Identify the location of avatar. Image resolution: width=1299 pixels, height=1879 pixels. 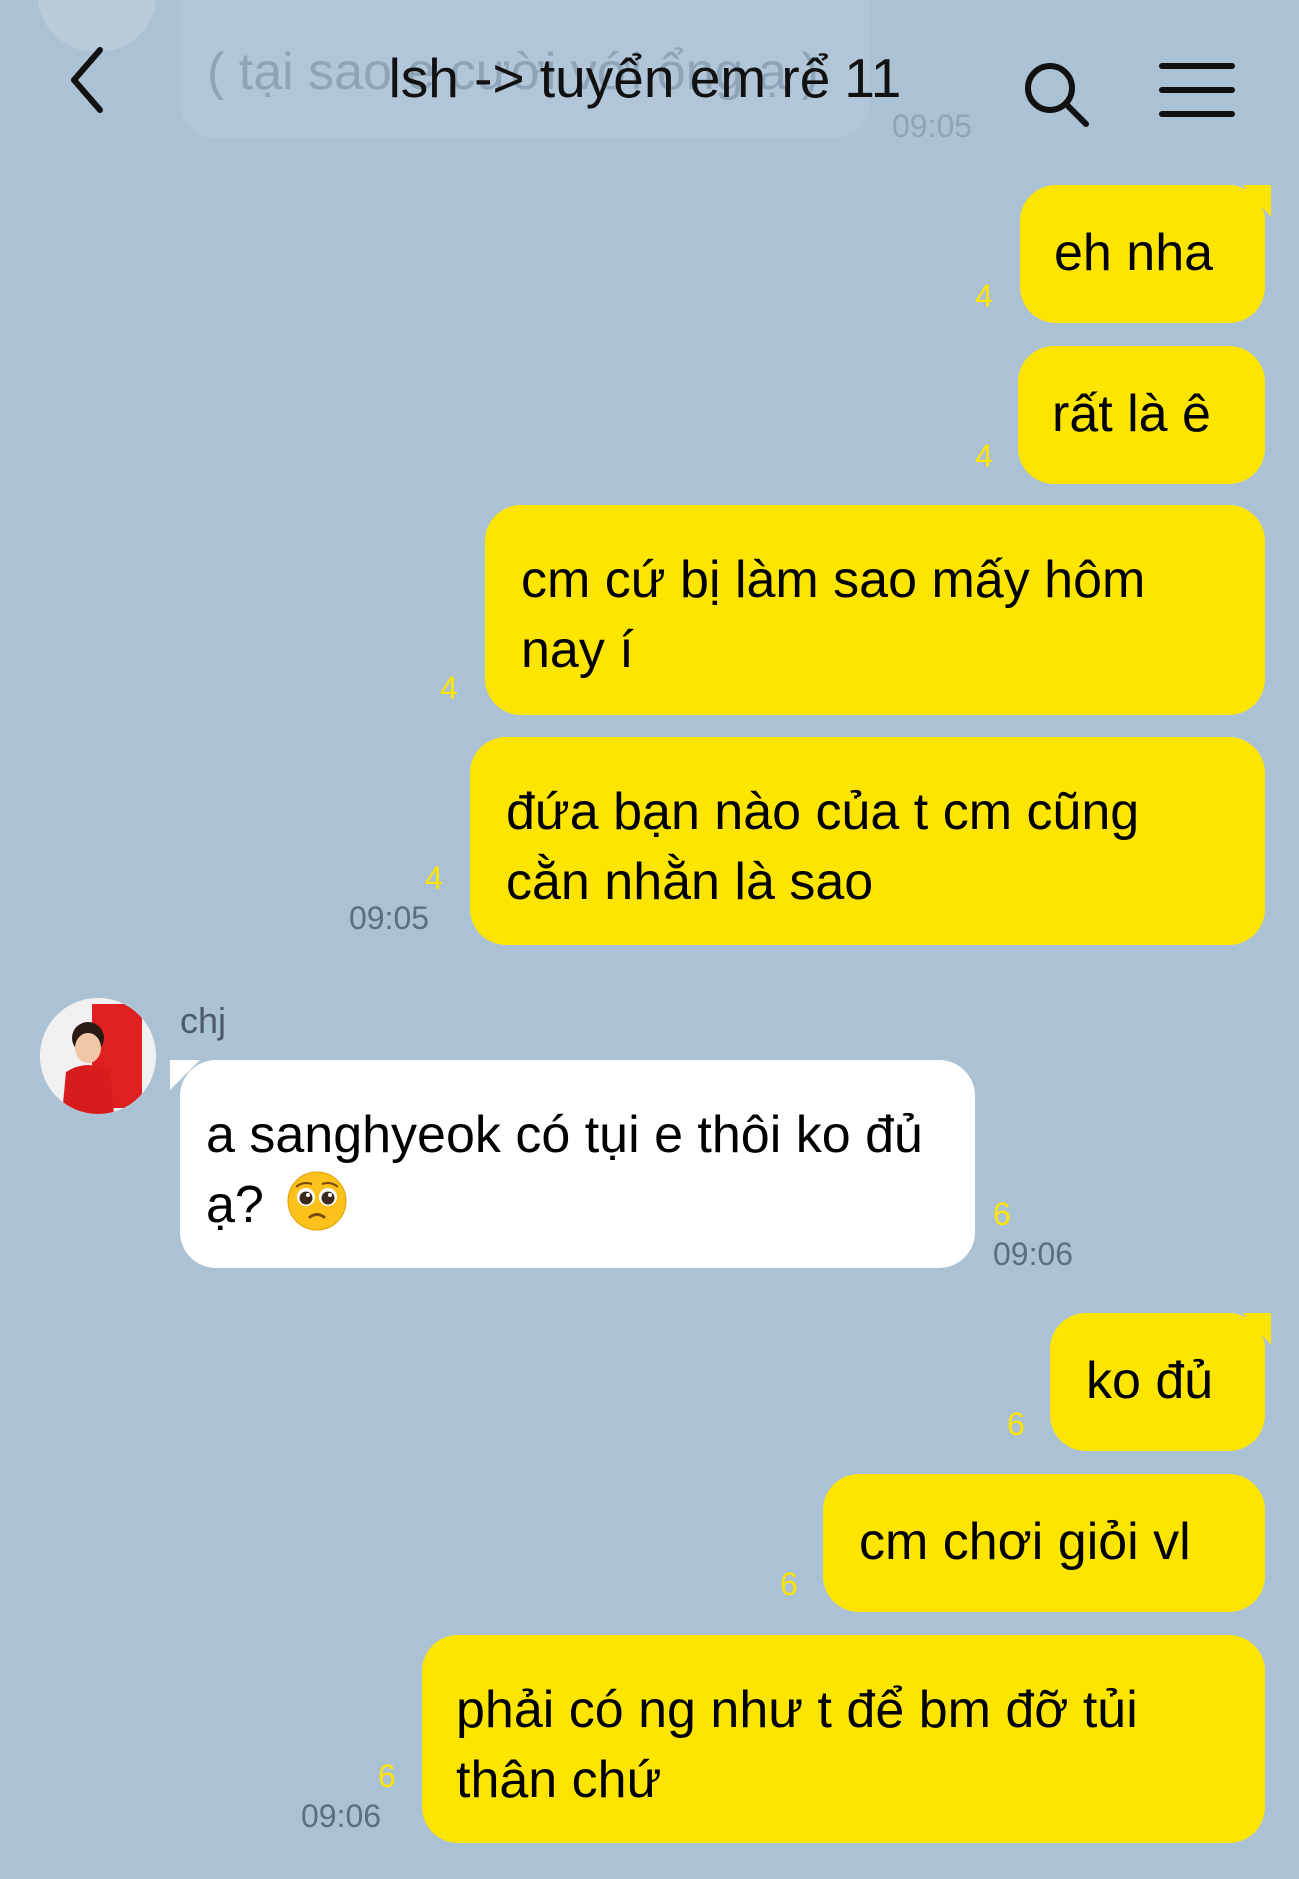
(98, 1056).